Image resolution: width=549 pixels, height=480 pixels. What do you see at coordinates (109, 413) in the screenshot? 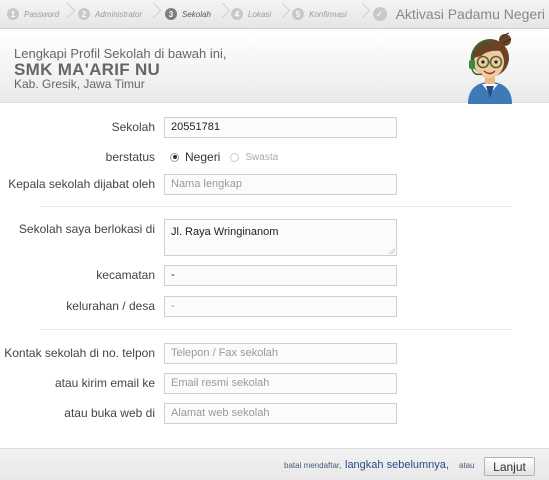
I see `web-label: atau buka web di` at bounding box center [109, 413].